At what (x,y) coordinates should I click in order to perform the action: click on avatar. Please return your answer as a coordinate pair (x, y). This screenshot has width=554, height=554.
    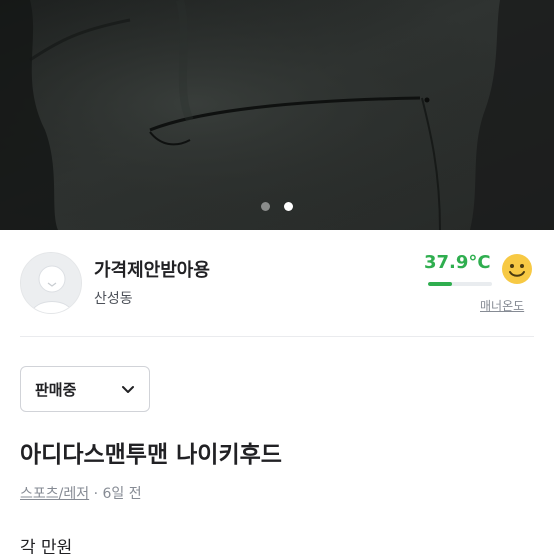
    Looking at the image, I should click on (51, 283).